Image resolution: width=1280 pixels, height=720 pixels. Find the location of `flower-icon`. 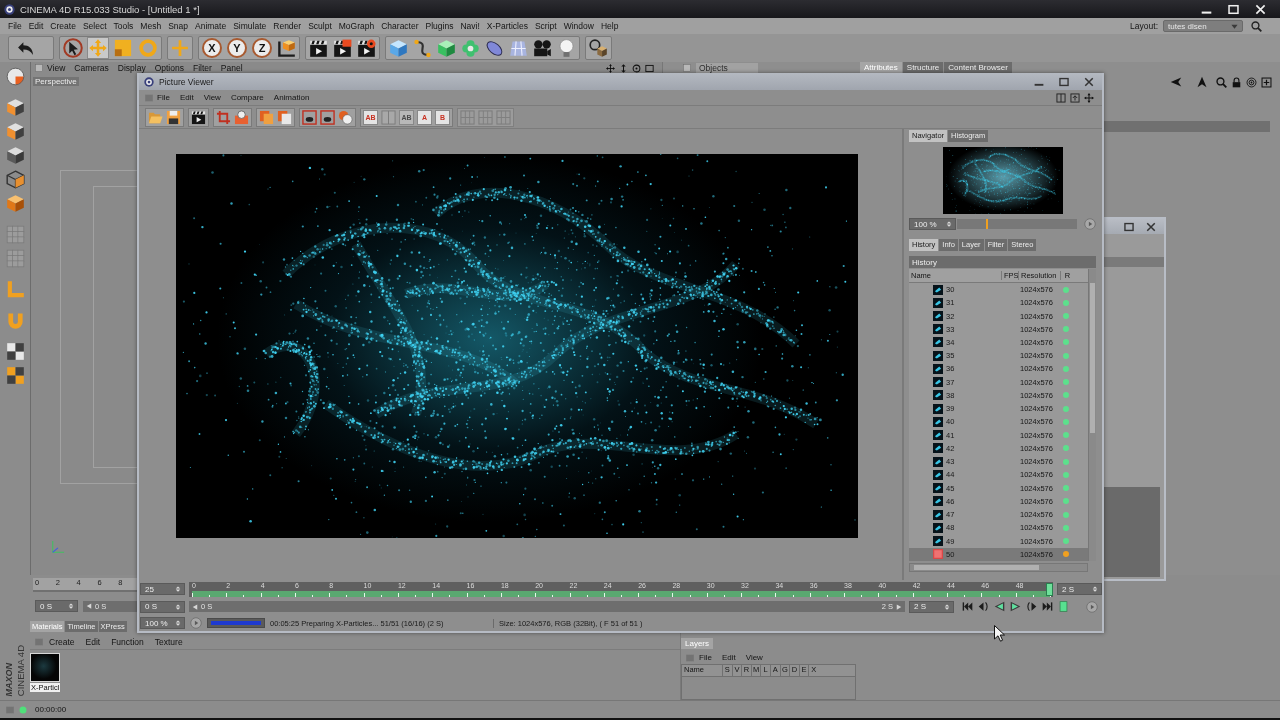

flower-icon is located at coordinates (470, 48).